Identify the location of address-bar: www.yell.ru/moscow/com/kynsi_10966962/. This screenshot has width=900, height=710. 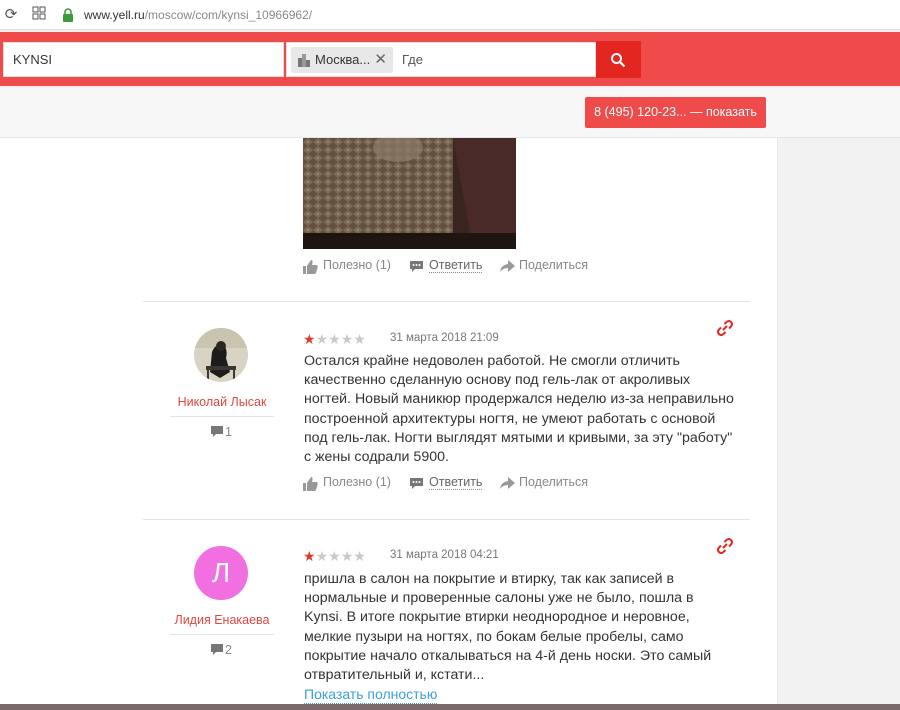
(198, 15).